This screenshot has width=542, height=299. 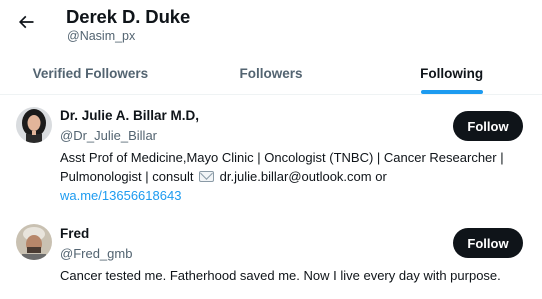 I want to click on user-handle: @Dr_Julie_Billar, so click(x=108, y=135).